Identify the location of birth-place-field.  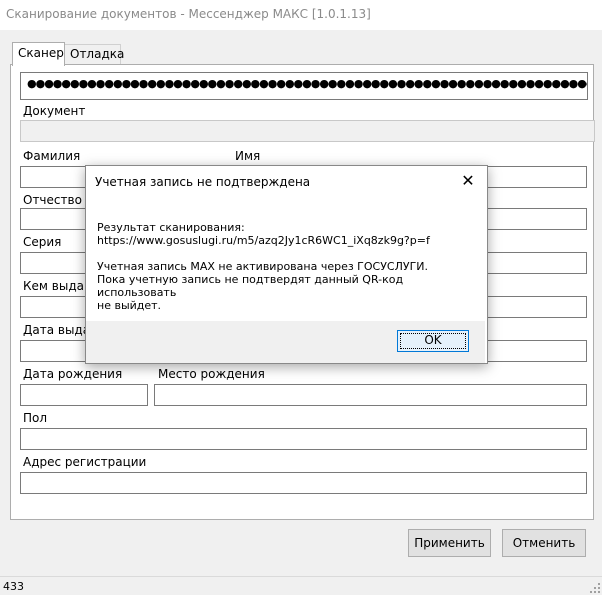
(370, 395).